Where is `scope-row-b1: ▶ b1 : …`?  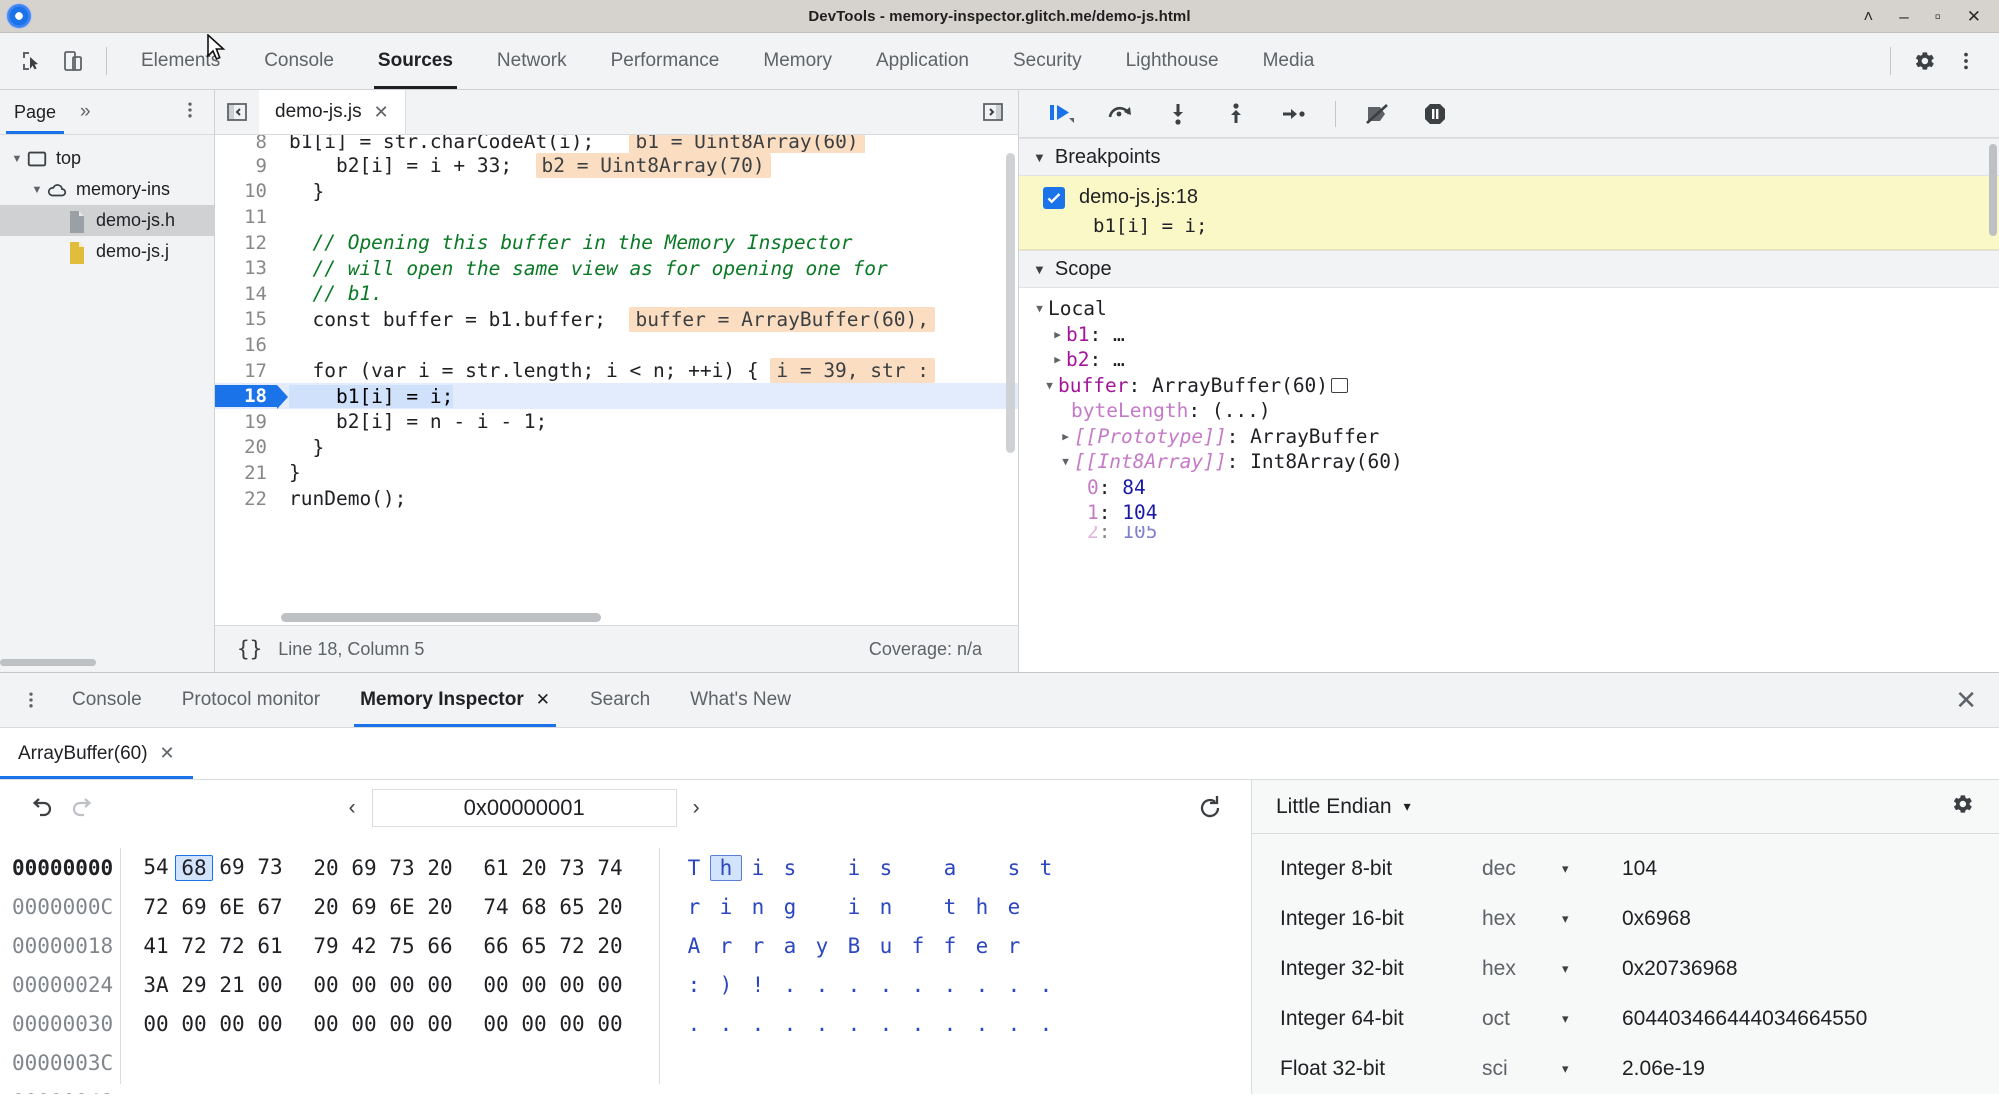 scope-row-b1: ▶ b1 : … is located at coordinates (1509, 335).